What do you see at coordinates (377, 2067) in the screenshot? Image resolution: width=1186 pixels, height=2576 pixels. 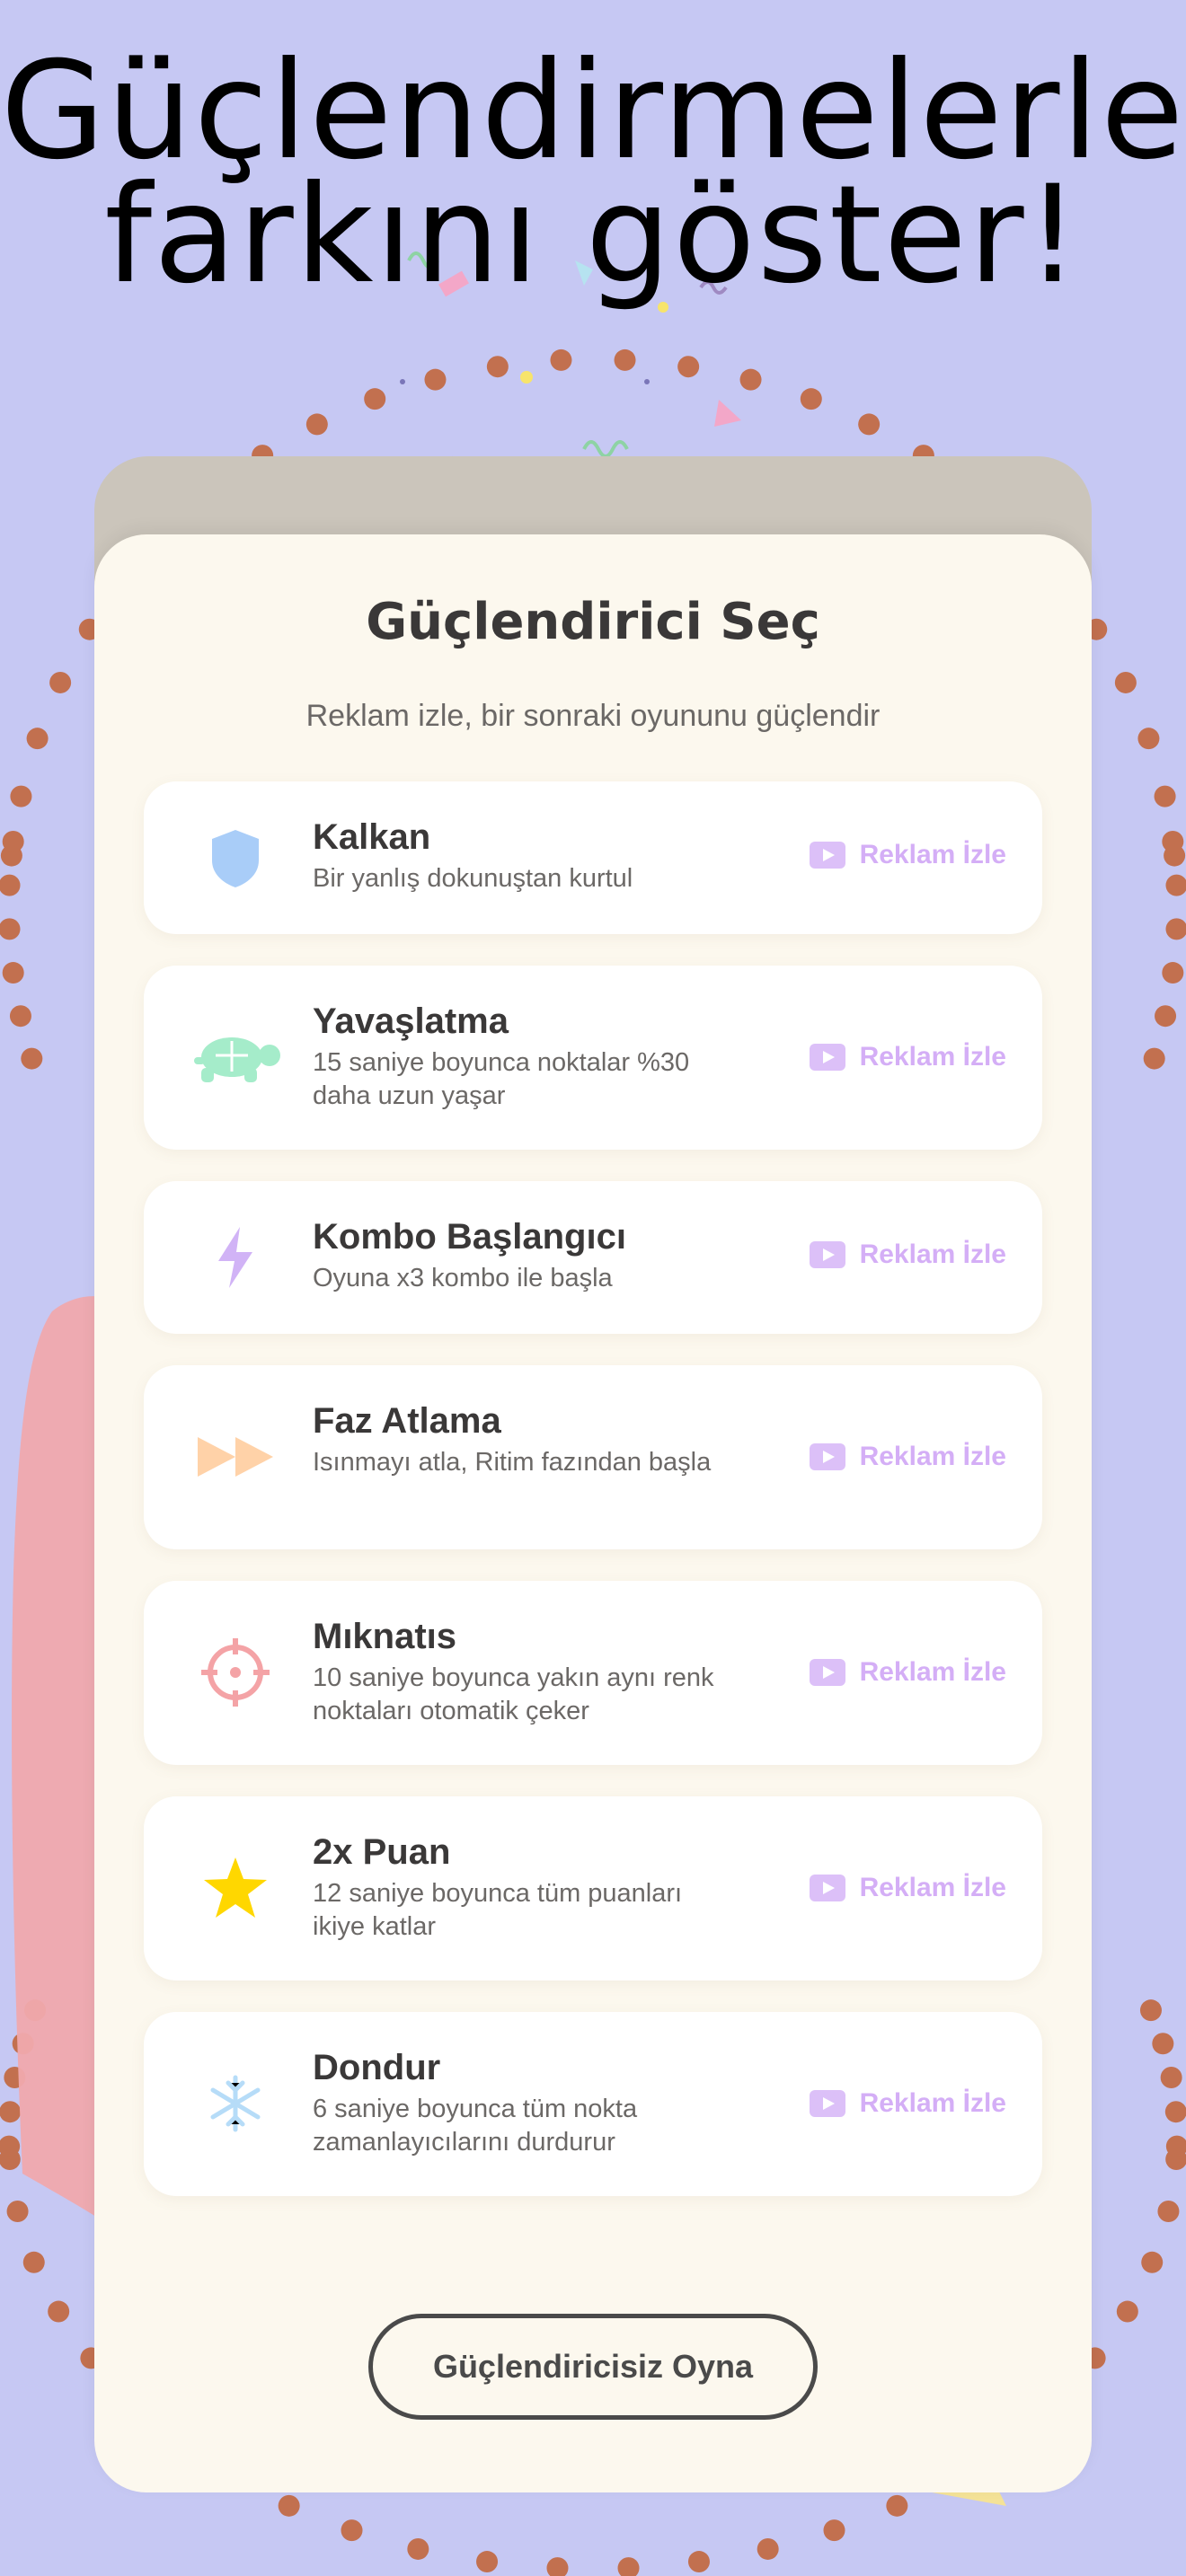 I see `powerup-name: Dondur` at bounding box center [377, 2067].